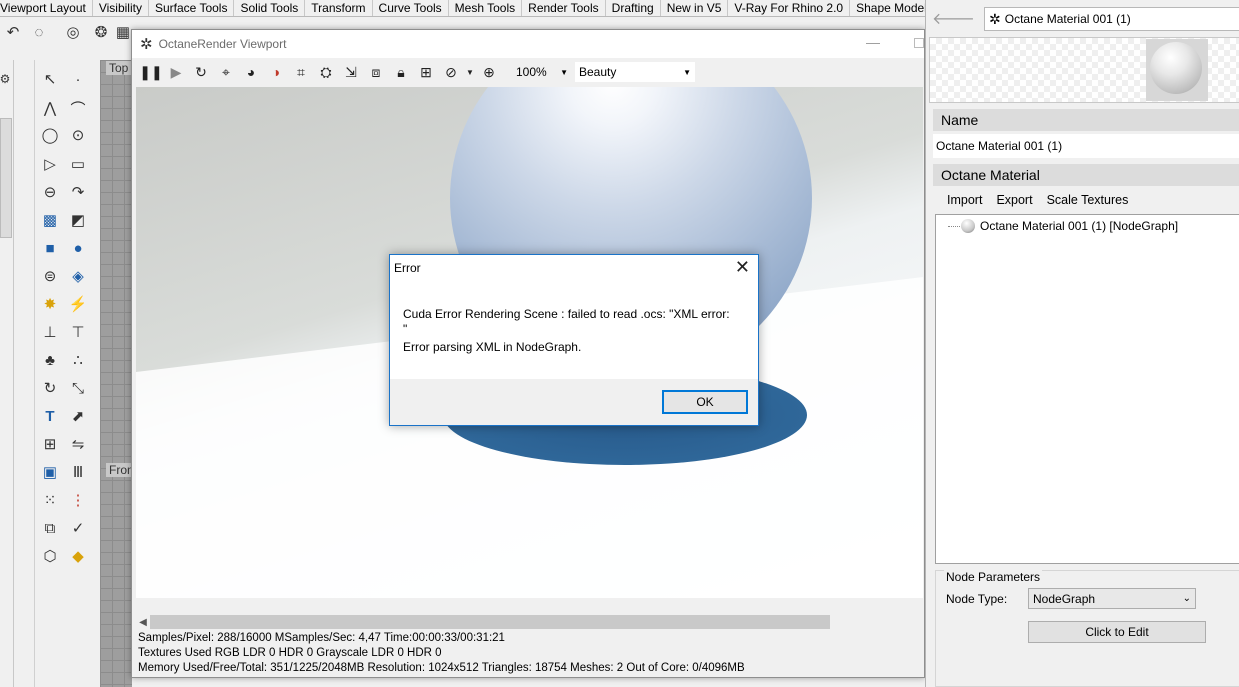 The height and width of the screenshot is (687, 1239). Describe the element at coordinates (470, 72) in the screenshot. I see `view-mode-dropdown-icon: ▼` at that location.